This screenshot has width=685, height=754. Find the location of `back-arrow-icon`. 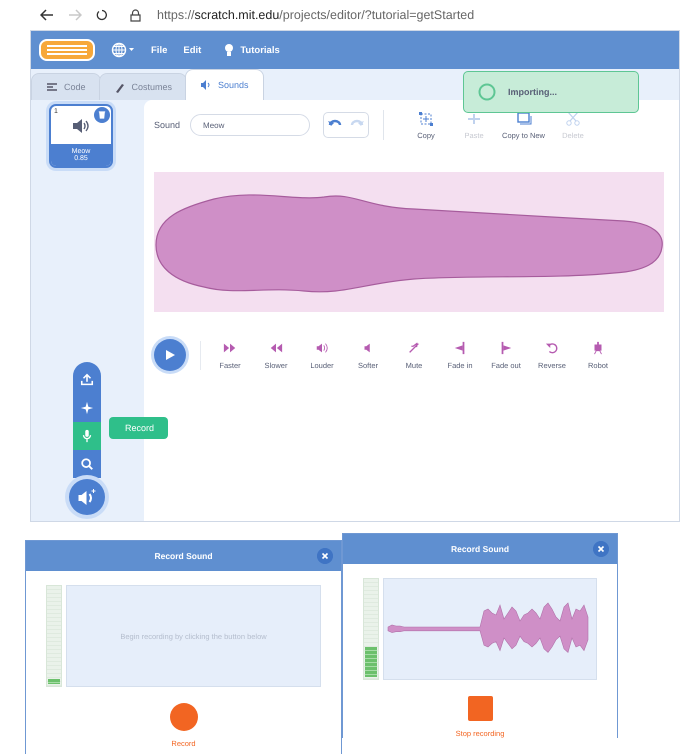

back-arrow-icon is located at coordinates (47, 15).